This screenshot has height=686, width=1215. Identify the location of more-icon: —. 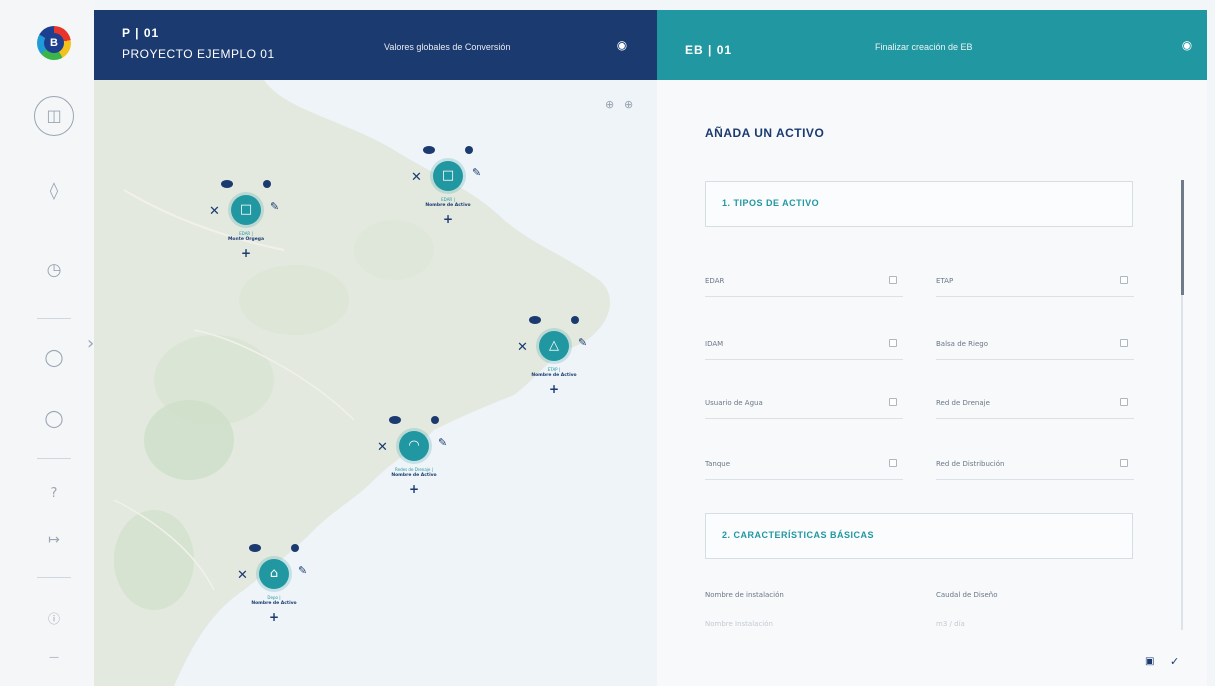
(54, 658).